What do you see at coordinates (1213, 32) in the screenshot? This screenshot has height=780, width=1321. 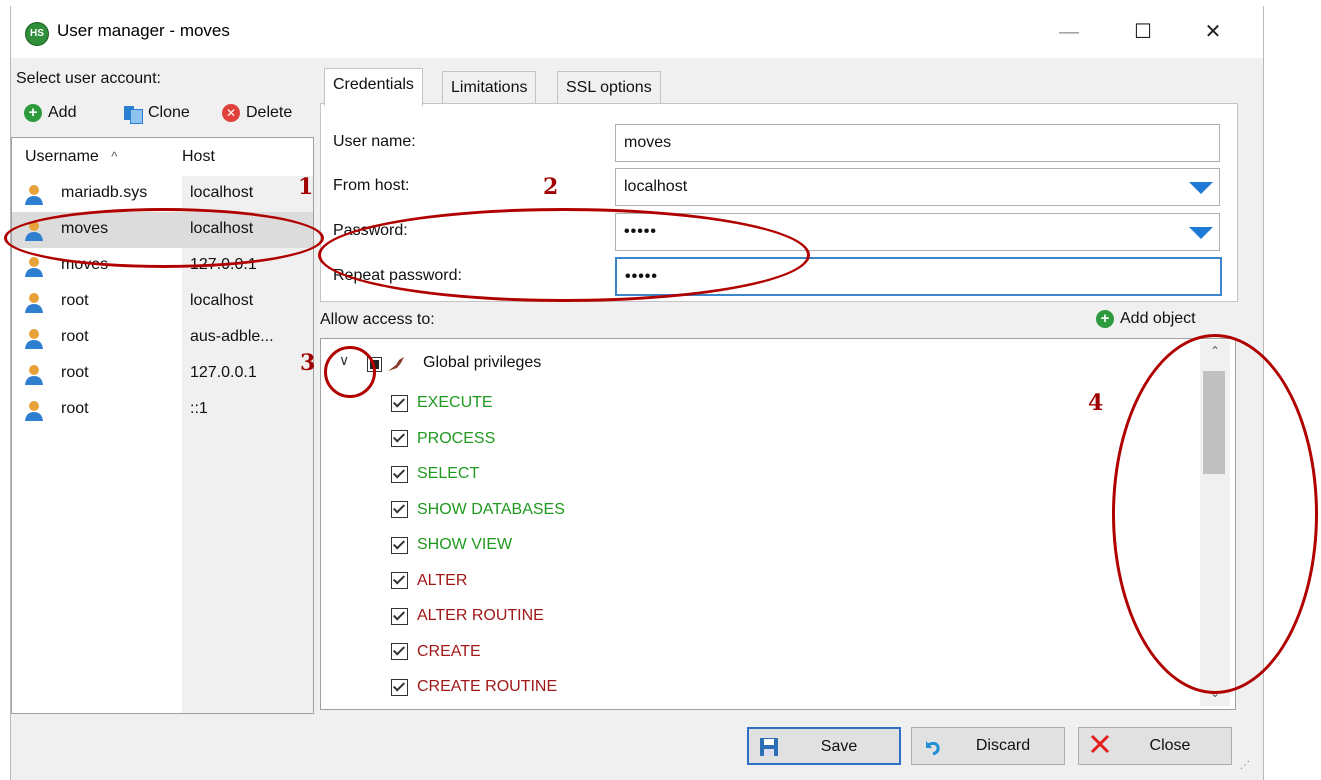 I see `close-window-button: ✕` at bounding box center [1213, 32].